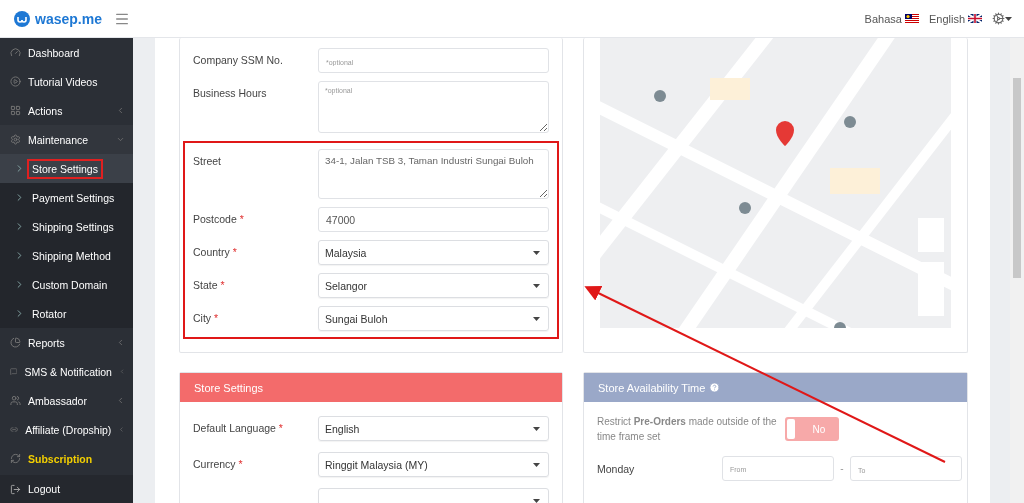 Image resolution: width=1024 pixels, height=503 pixels. What do you see at coordinates (22, 18) in the screenshot?
I see `logo-icon` at bounding box center [22, 18].